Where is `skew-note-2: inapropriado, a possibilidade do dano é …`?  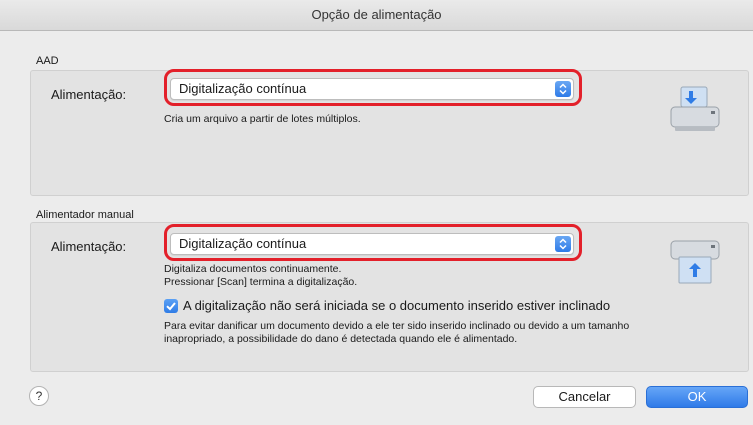 skew-note-2: inapropriado, a possibilidade do dano é … is located at coordinates (341, 339).